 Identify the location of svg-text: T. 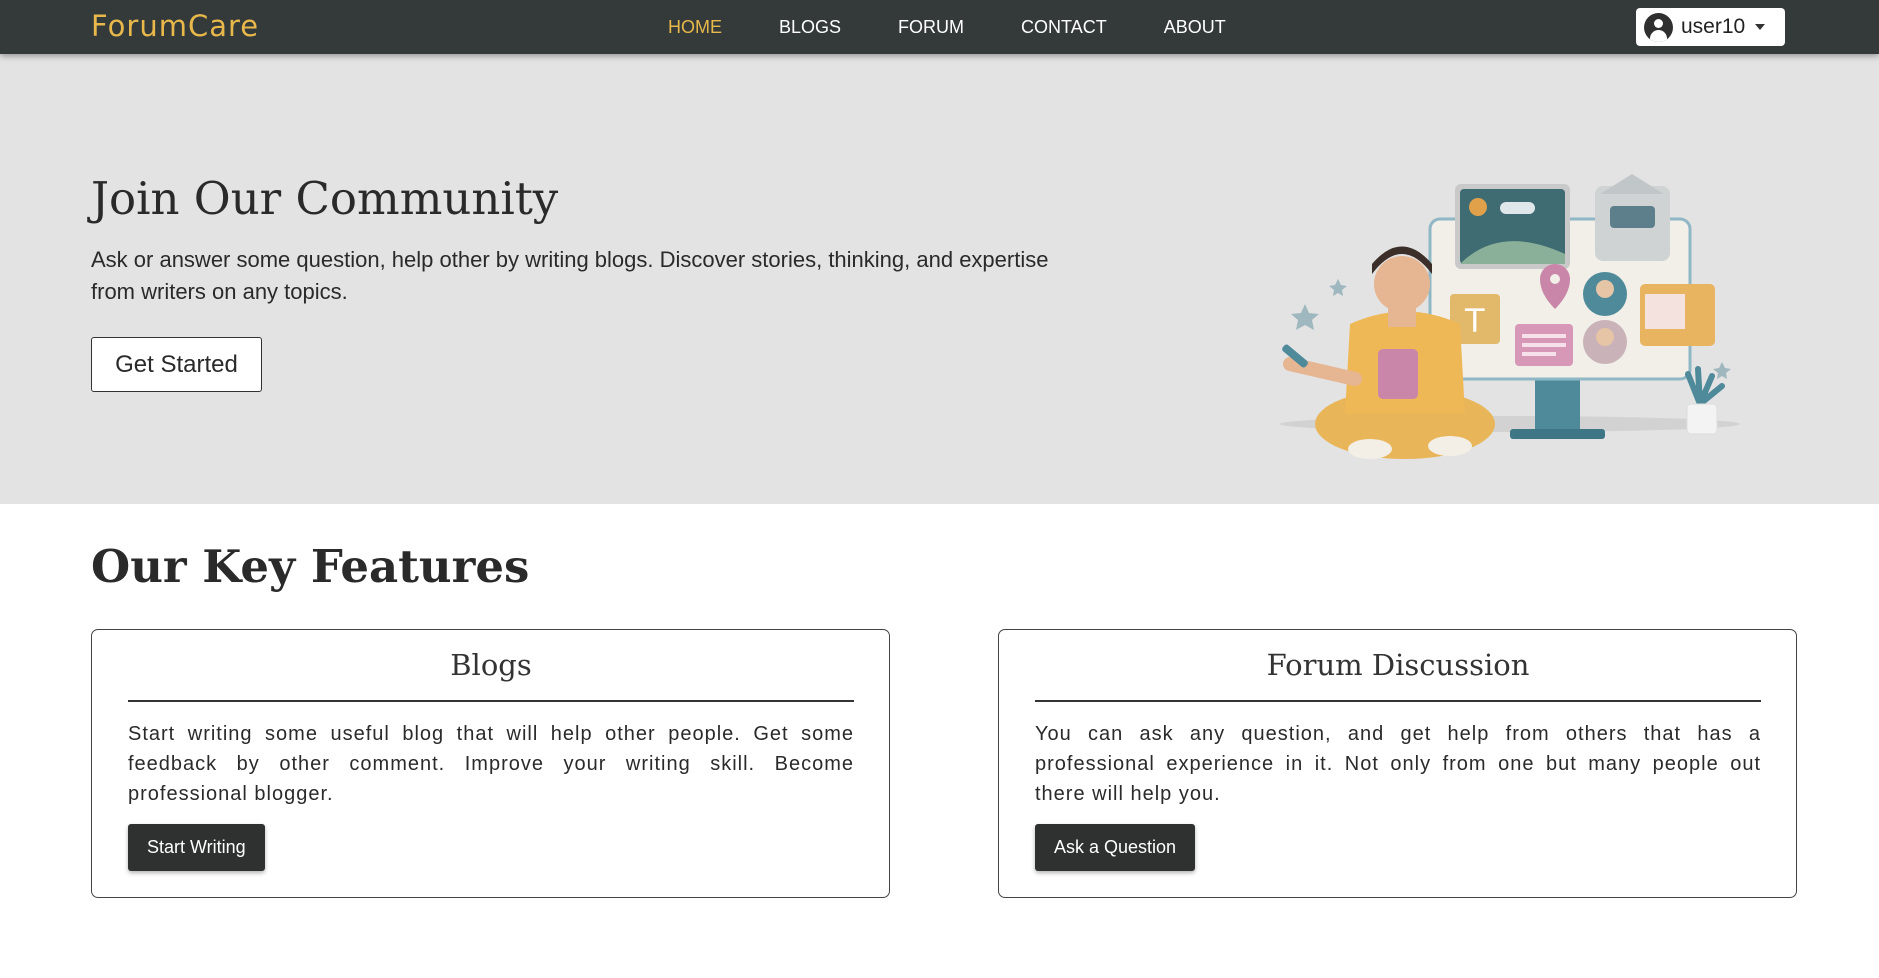
(1474, 321).